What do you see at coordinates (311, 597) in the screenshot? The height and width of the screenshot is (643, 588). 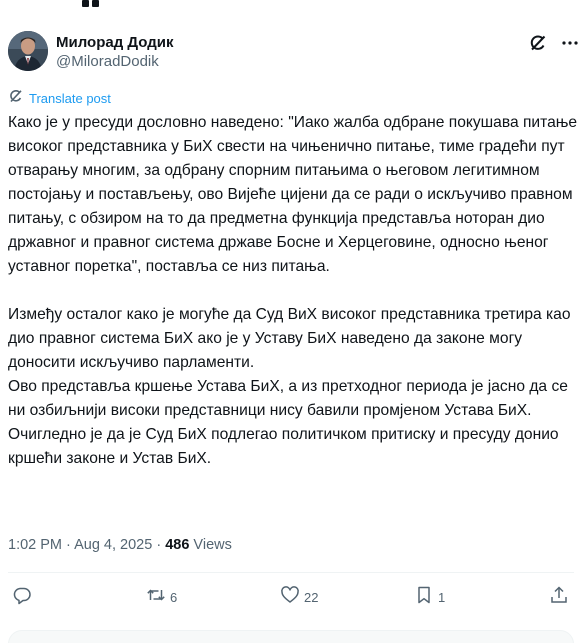 I see `like-count: 22` at bounding box center [311, 597].